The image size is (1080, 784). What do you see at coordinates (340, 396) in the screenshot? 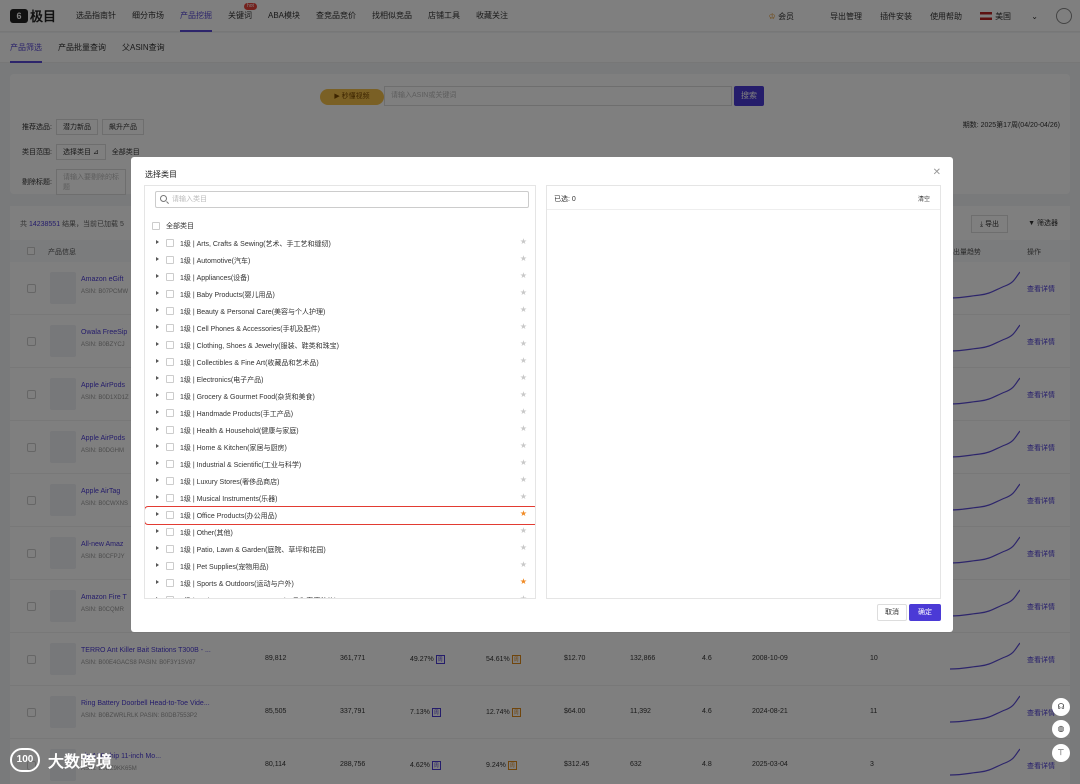
I see `category-item: 1级 | Grocery & Gourmet Food(杂货和美食) ★` at bounding box center [340, 396].